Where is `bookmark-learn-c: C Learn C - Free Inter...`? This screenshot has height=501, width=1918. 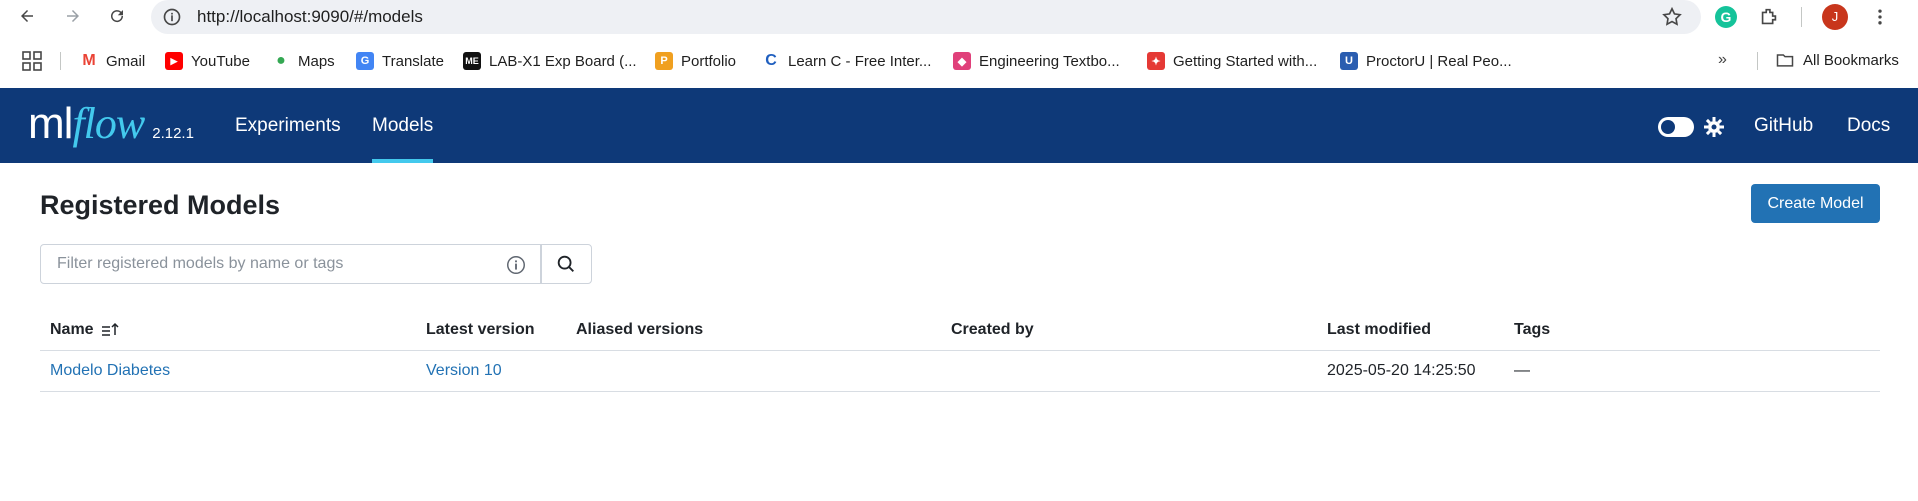 bookmark-learn-c: C Learn C - Free Inter... is located at coordinates (846, 61).